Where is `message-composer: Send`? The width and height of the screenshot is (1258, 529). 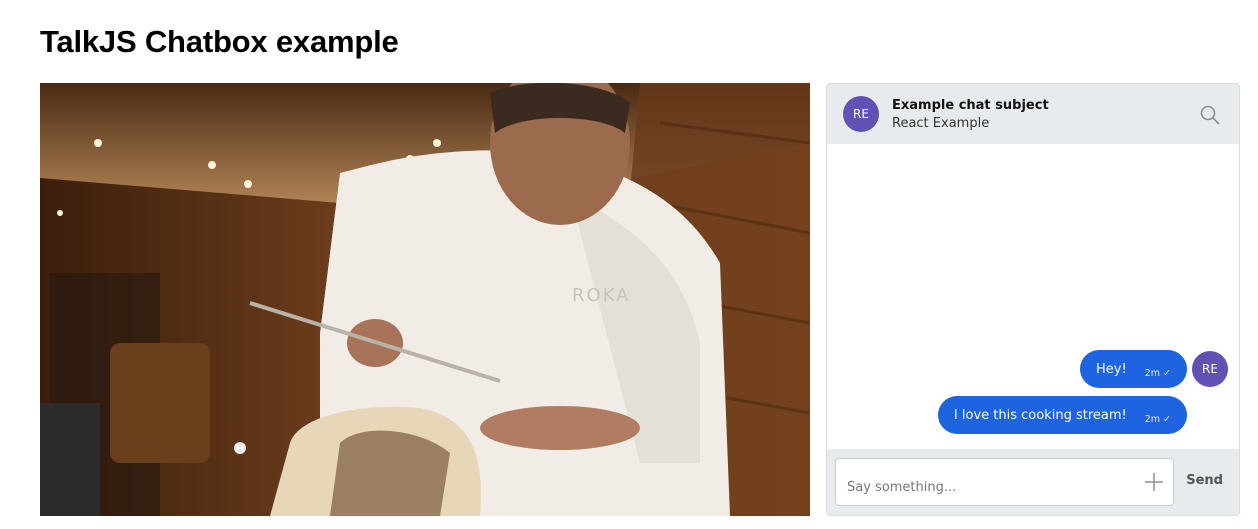 message-composer: Send is located at coordinates (1033, 482).